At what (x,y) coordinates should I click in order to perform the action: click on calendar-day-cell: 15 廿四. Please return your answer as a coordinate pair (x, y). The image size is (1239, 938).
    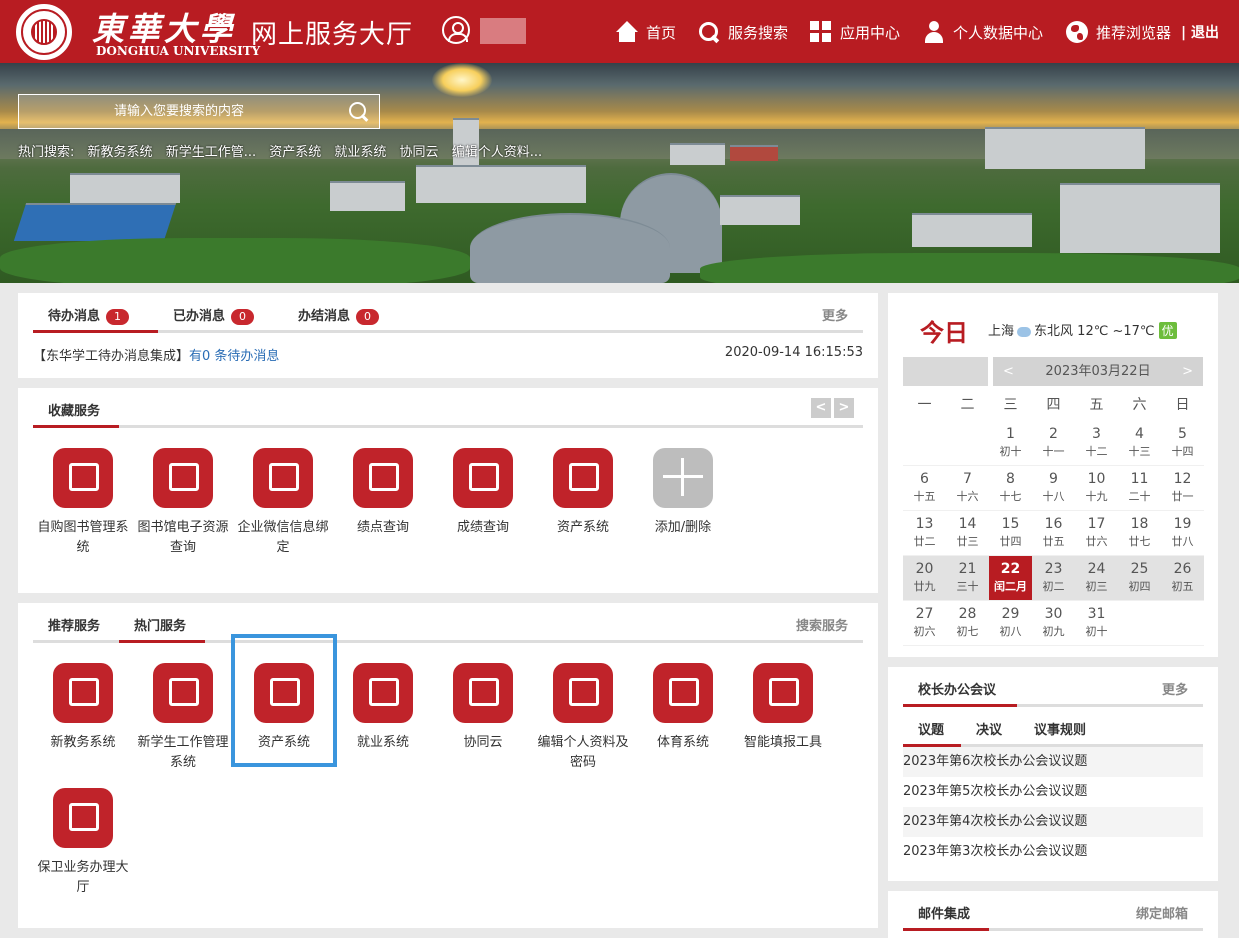
    Looking at the image, I should click on (1010, 533).